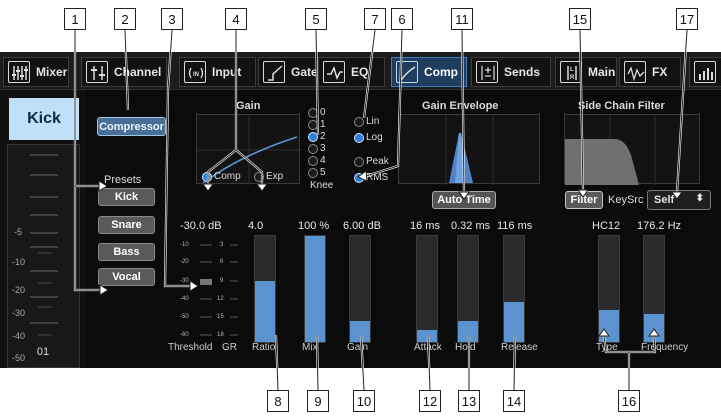 This screenshot has width=721, height=420. What do you see at coordinates (606, 226) in the screenshot?
I see `type-value: HC12` at bounding box center [606, 226].